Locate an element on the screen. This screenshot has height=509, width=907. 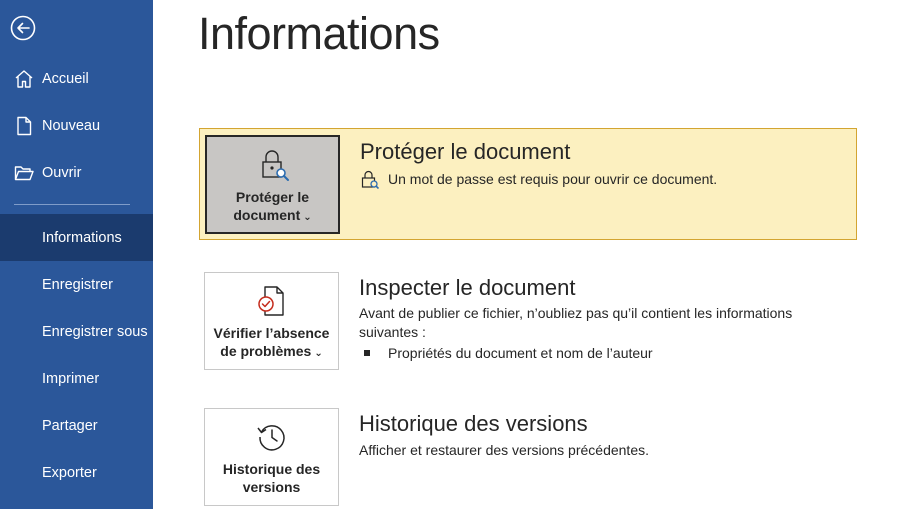
back-button is located at coordinates (23, 28).